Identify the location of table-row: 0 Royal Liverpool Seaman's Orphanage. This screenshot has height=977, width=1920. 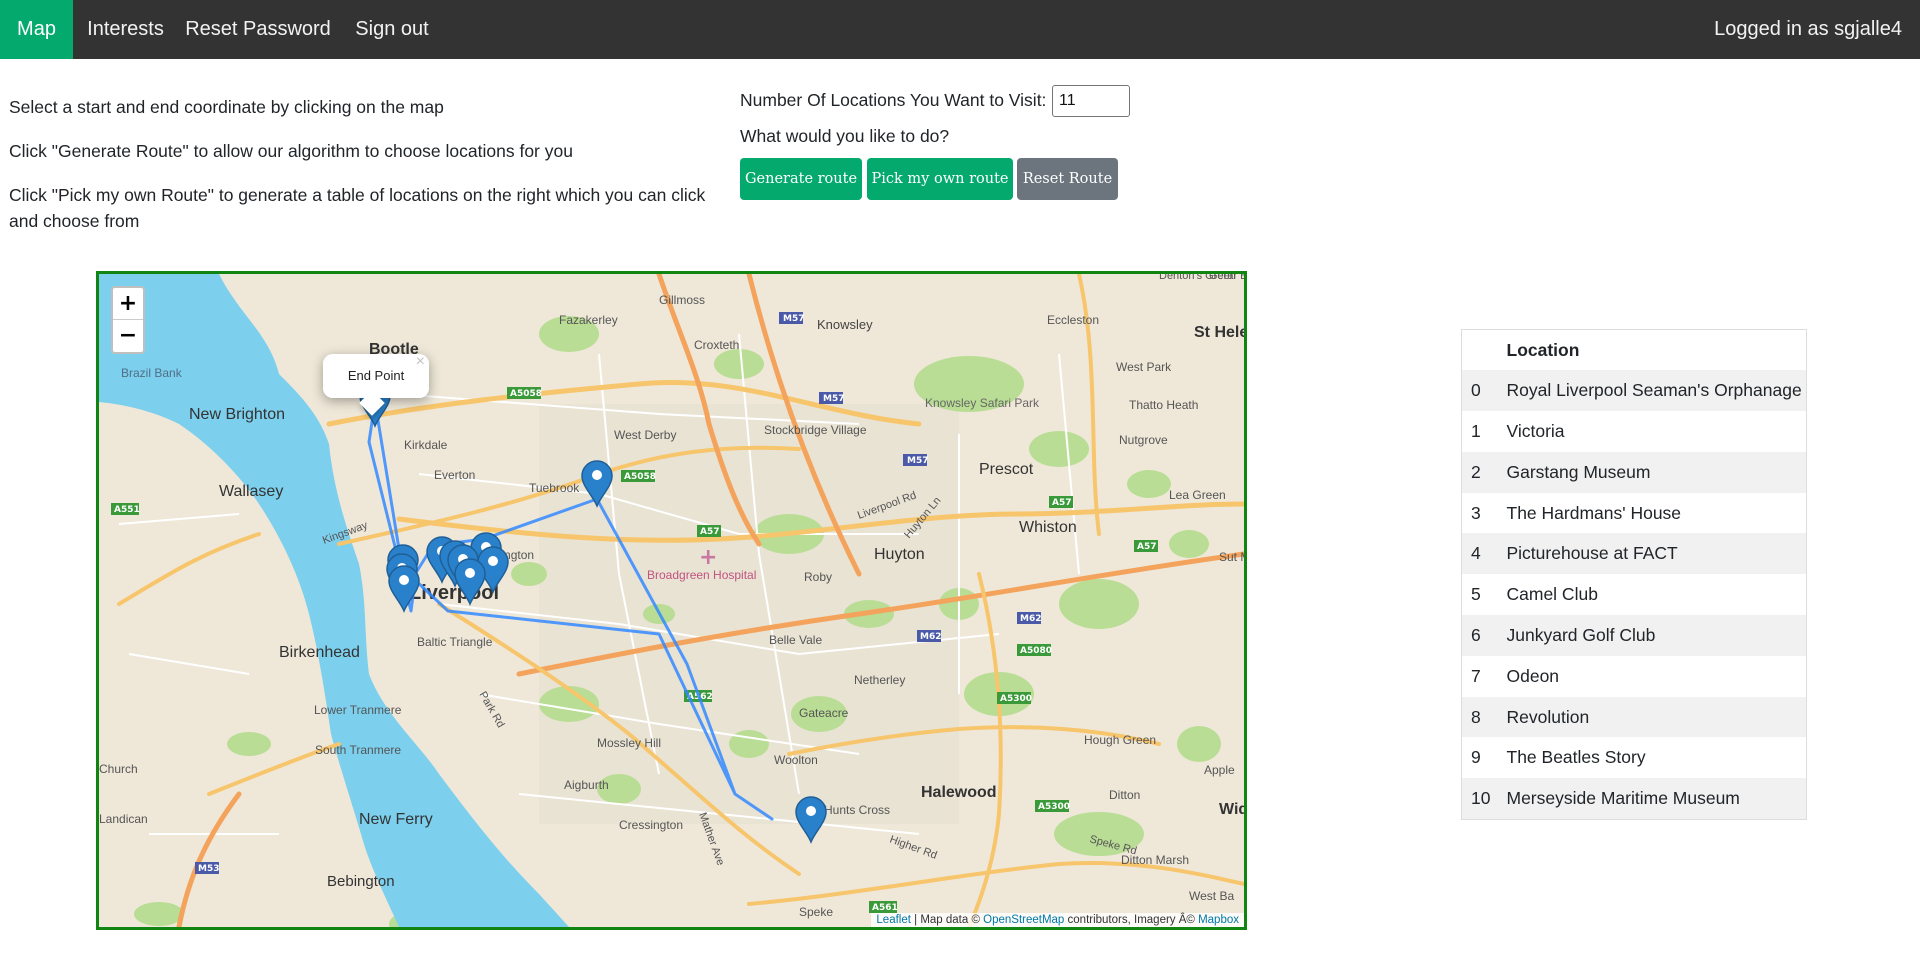
(1634, 391).